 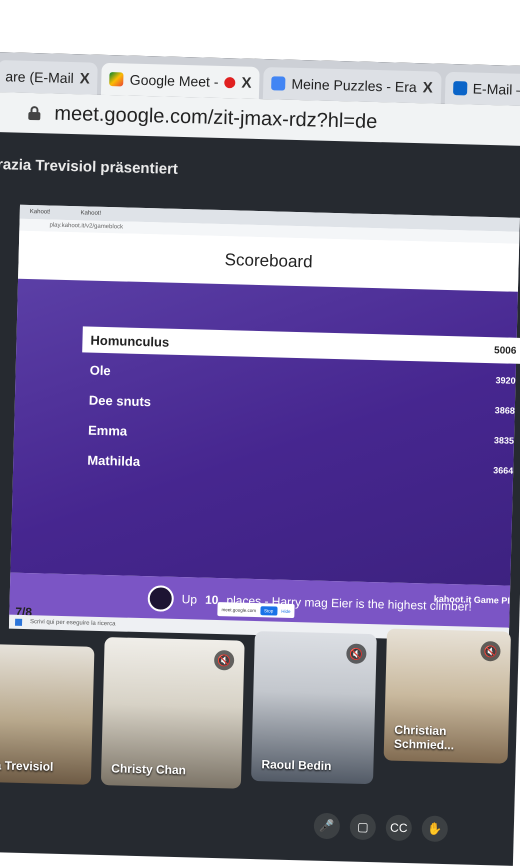 What do you see at coordinates (504, 440) in the screenshot?
I see `player-score: 3835` at bounding box center [504, 440].